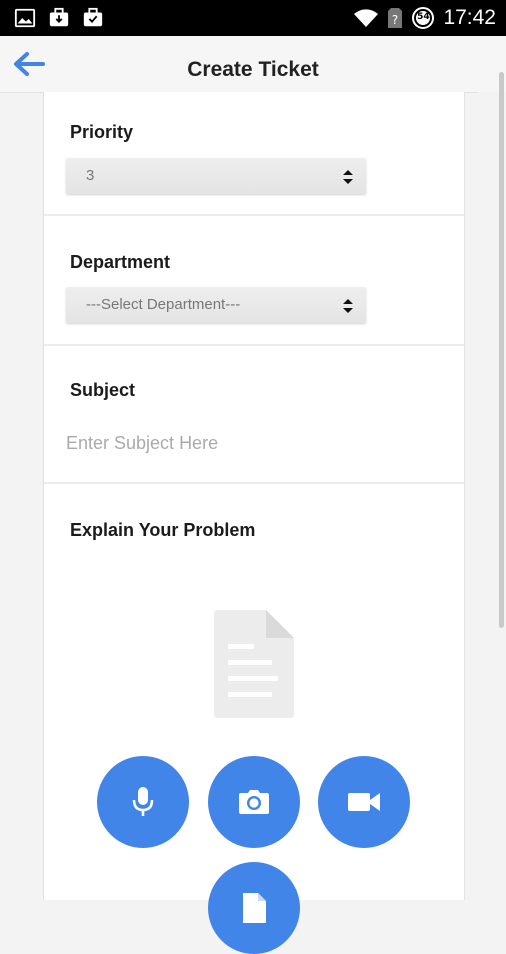 The image size is (506, 954). What do you see at coordinates (90, 175) in the screenshot?
I see `priority-value: 3` at bounding box center [90, 175].